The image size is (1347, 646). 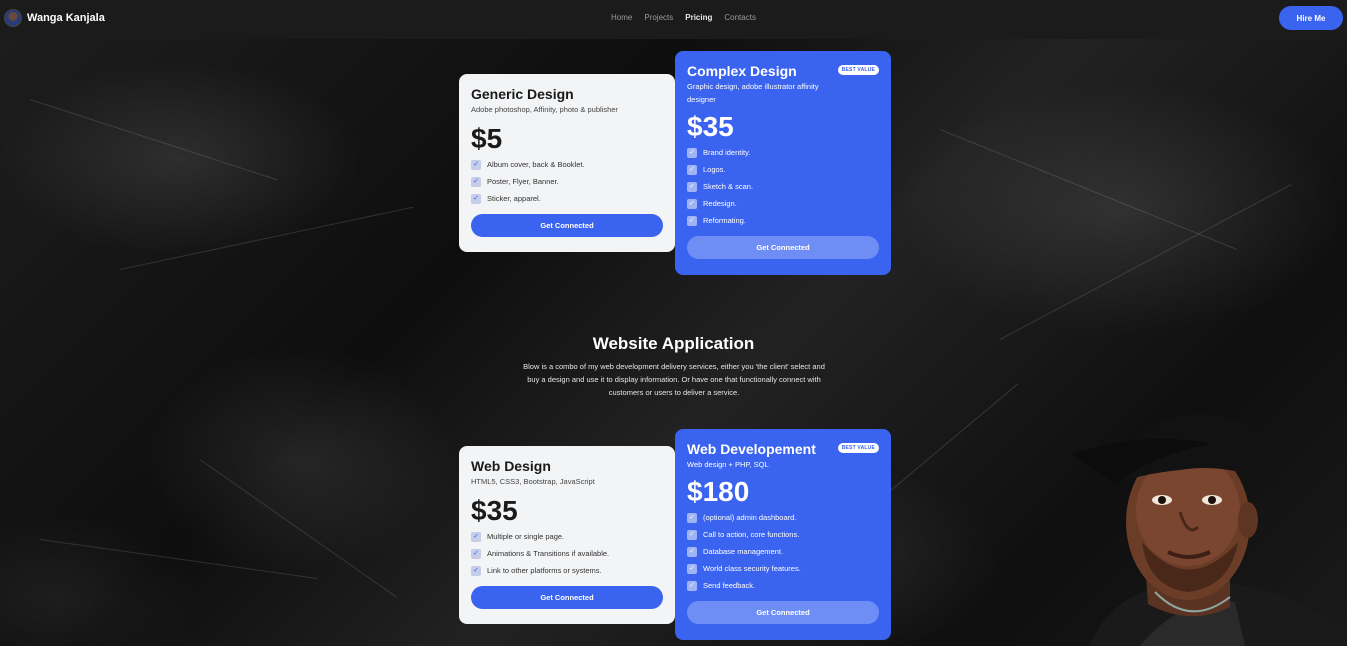 I want to click on feature-item: ✓ Album cover, back & Booklet., so click(x=567, y=164).